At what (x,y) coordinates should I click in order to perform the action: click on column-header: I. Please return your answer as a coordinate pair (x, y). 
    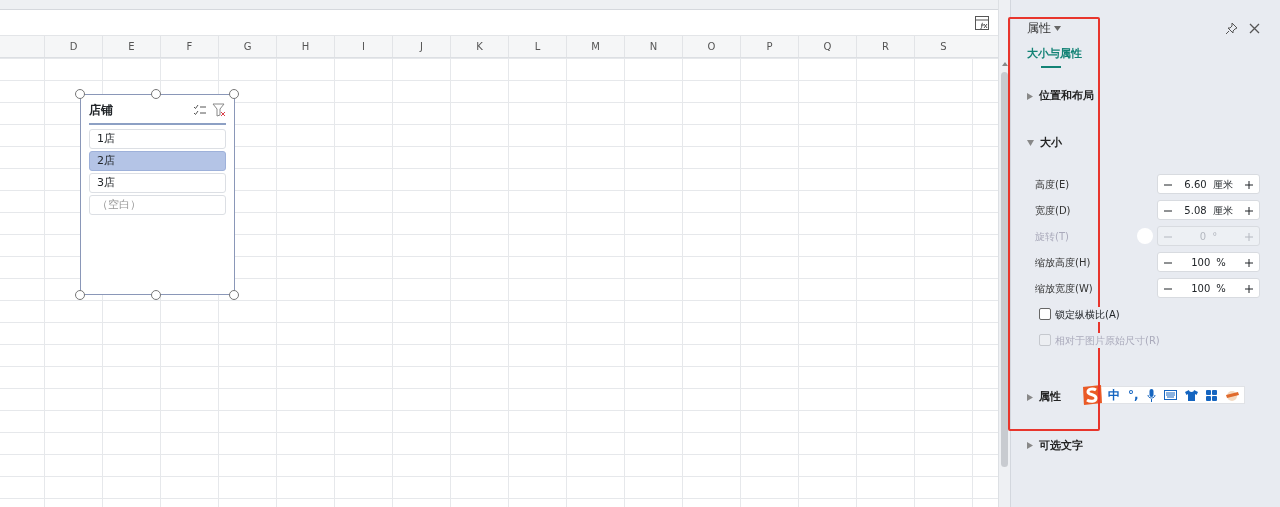
    Looking at the image, I should click on (363, 46).